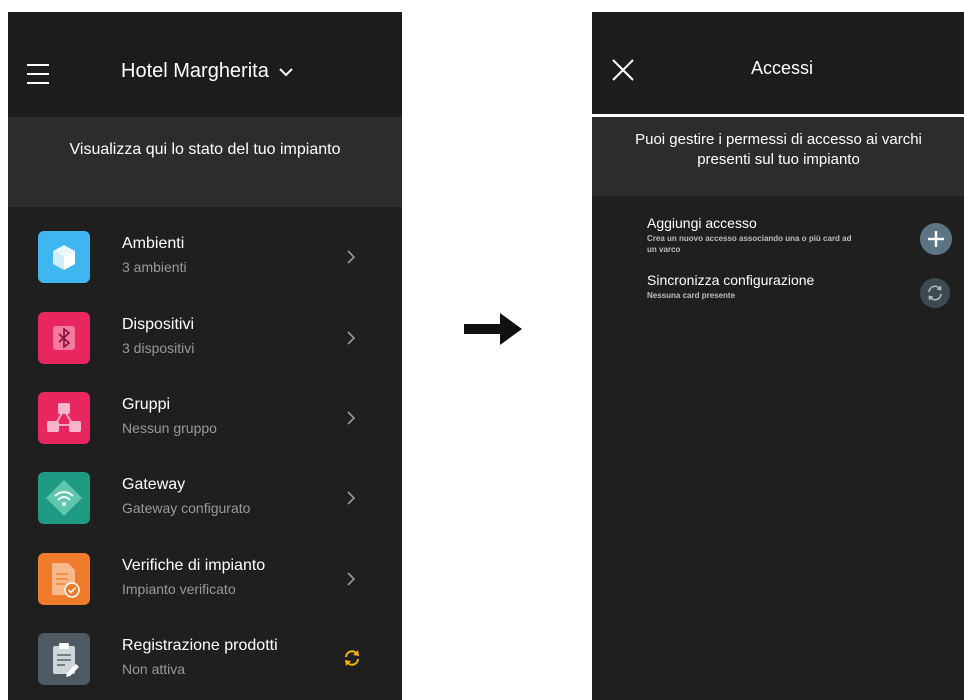  I want to click on menu-item-subtitle: Non attiva, so click(154, 669).